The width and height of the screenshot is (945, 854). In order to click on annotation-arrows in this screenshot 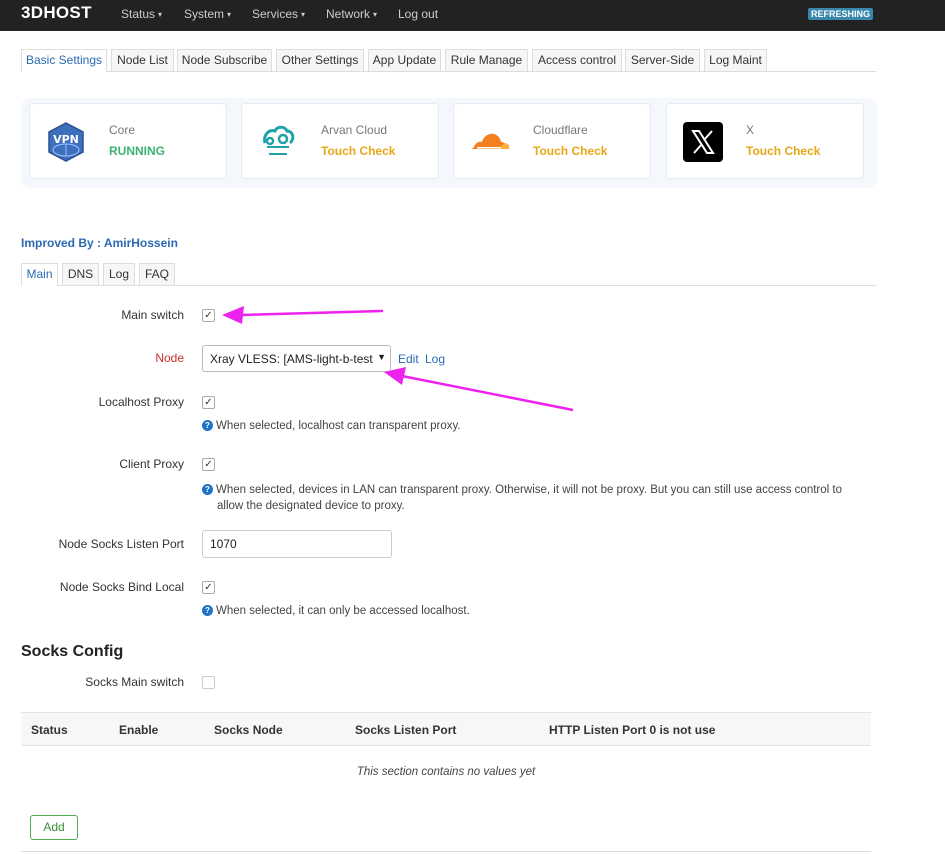, I will do `click(398, 359)`.